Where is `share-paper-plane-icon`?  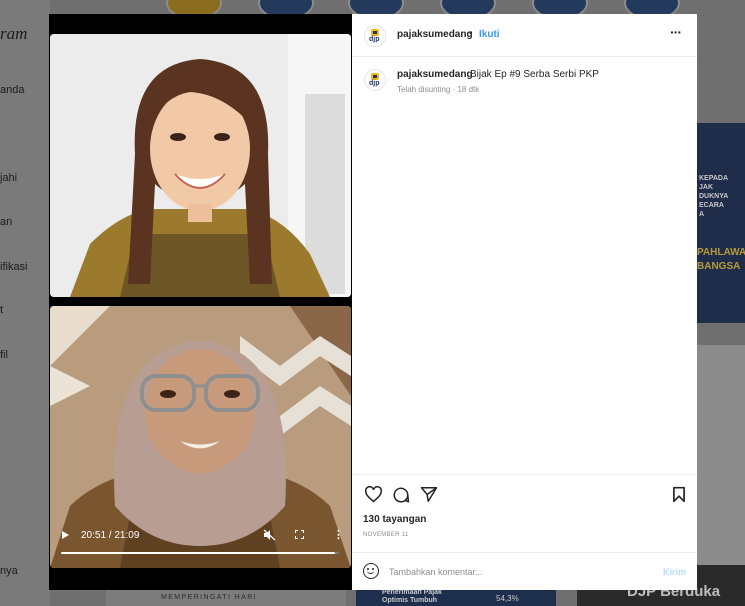
share-paper-plane-icon is located at coordinates (429, 497).